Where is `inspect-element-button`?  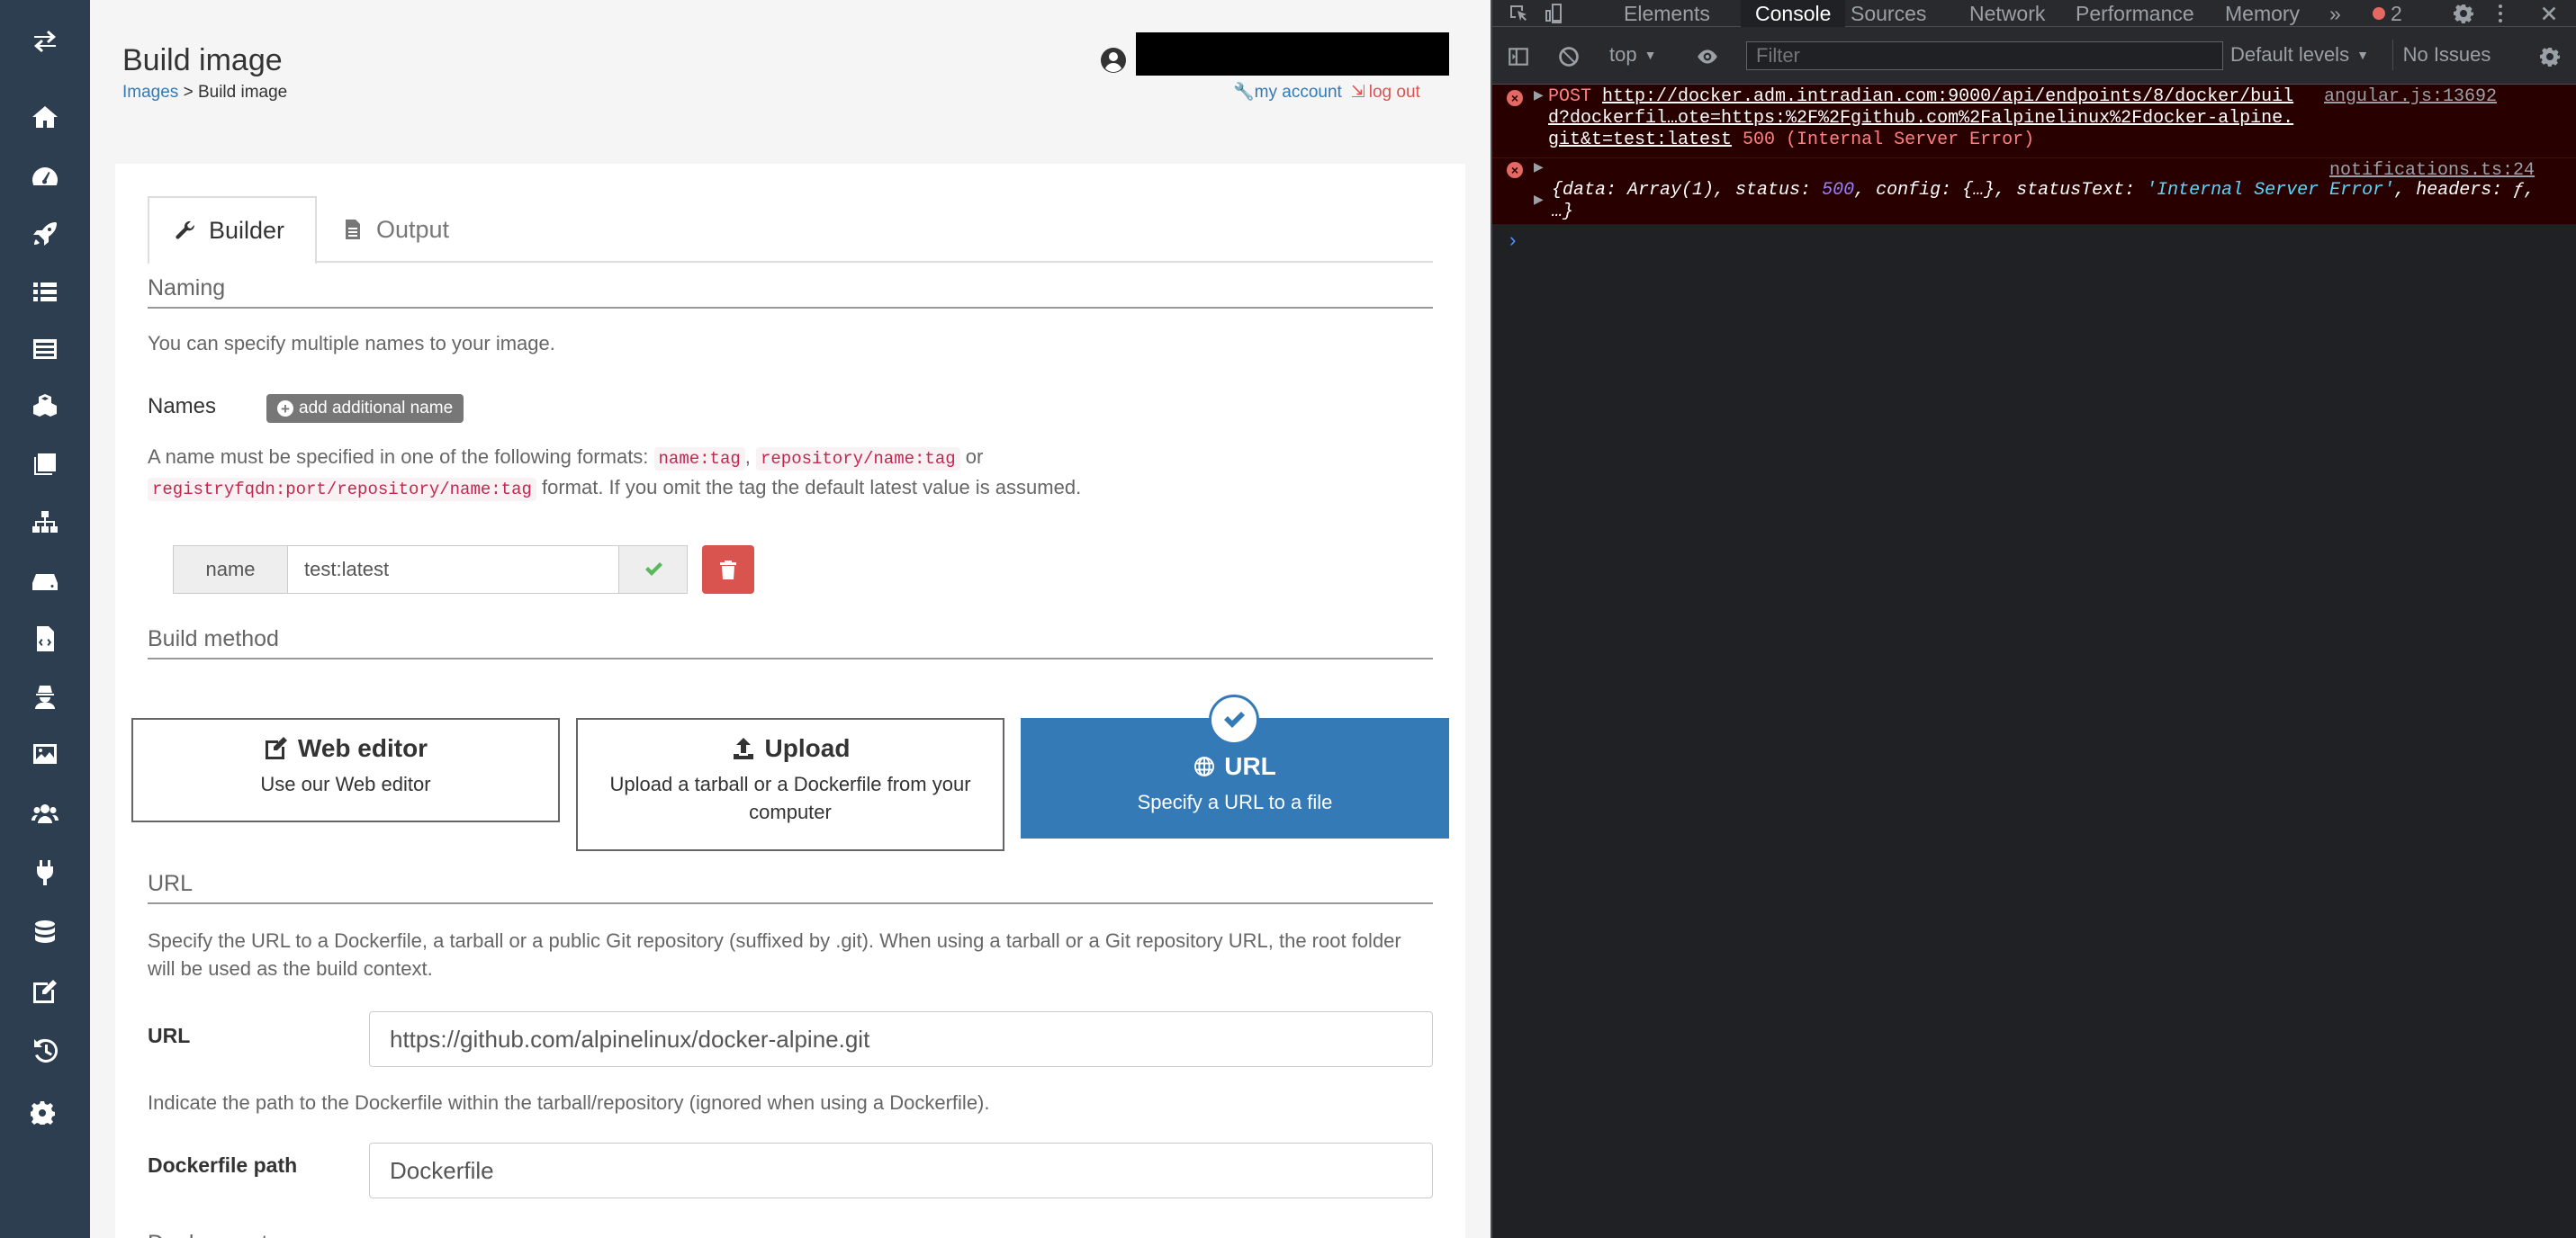 inspect-element-button is located at coordinates (1518, 13).